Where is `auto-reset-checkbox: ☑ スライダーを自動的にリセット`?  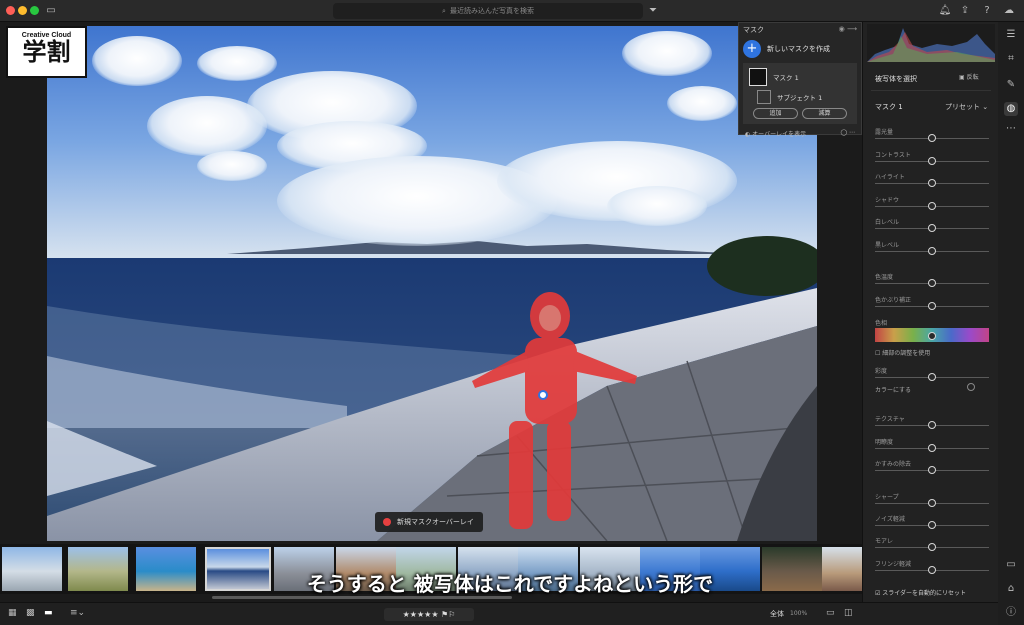 auto-reset-checkbox: ☑ スライダーを自動的にリセット is located at coordinates (920, 592).